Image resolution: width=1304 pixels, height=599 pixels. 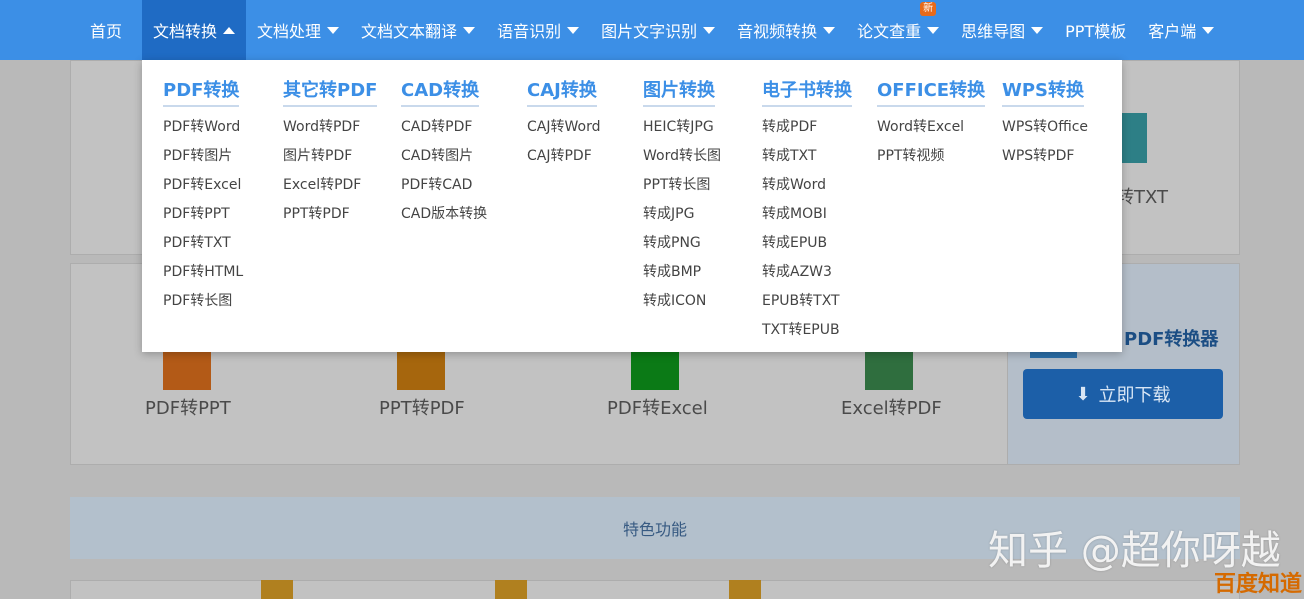 I want to click on download-icon: ⬇, so click(x=1083, y=394).